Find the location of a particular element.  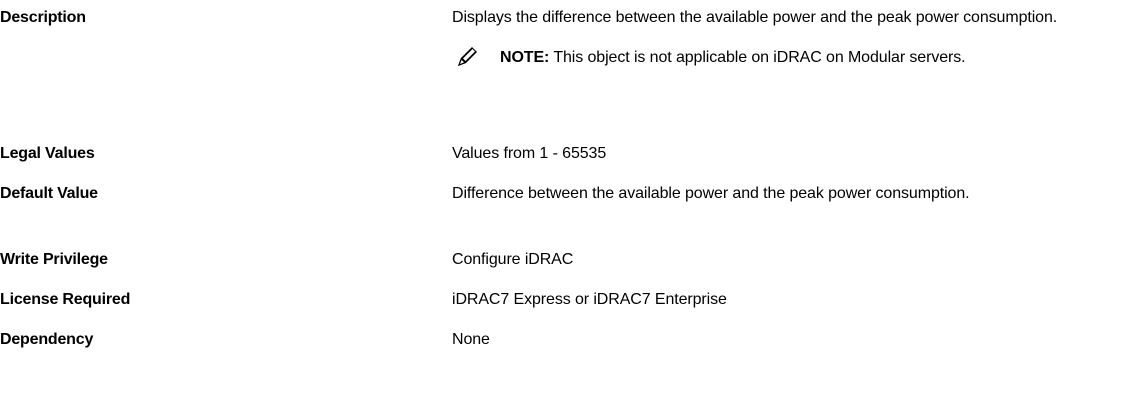

row-label: Dependency is located at coordinates (47, 339).